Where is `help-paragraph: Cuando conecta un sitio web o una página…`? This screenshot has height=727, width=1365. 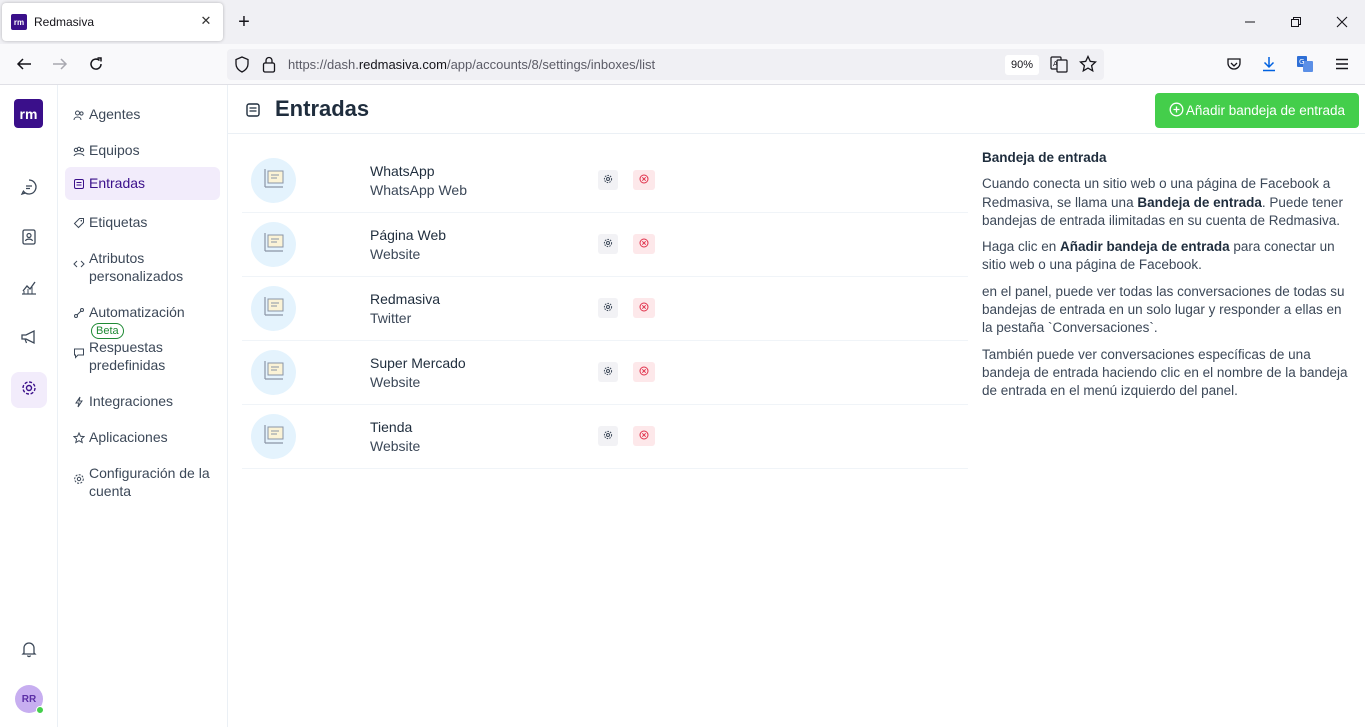
help-paragraph: Cuando conecta un sitio web o una página… is located at coordinates (1168, 202).